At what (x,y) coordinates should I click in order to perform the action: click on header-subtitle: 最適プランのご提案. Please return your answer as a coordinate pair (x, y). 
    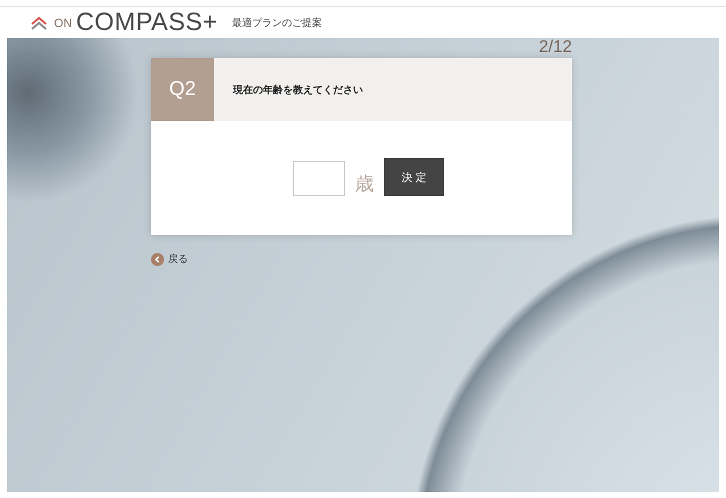
    Looking at the image, I should click on (277, 23).